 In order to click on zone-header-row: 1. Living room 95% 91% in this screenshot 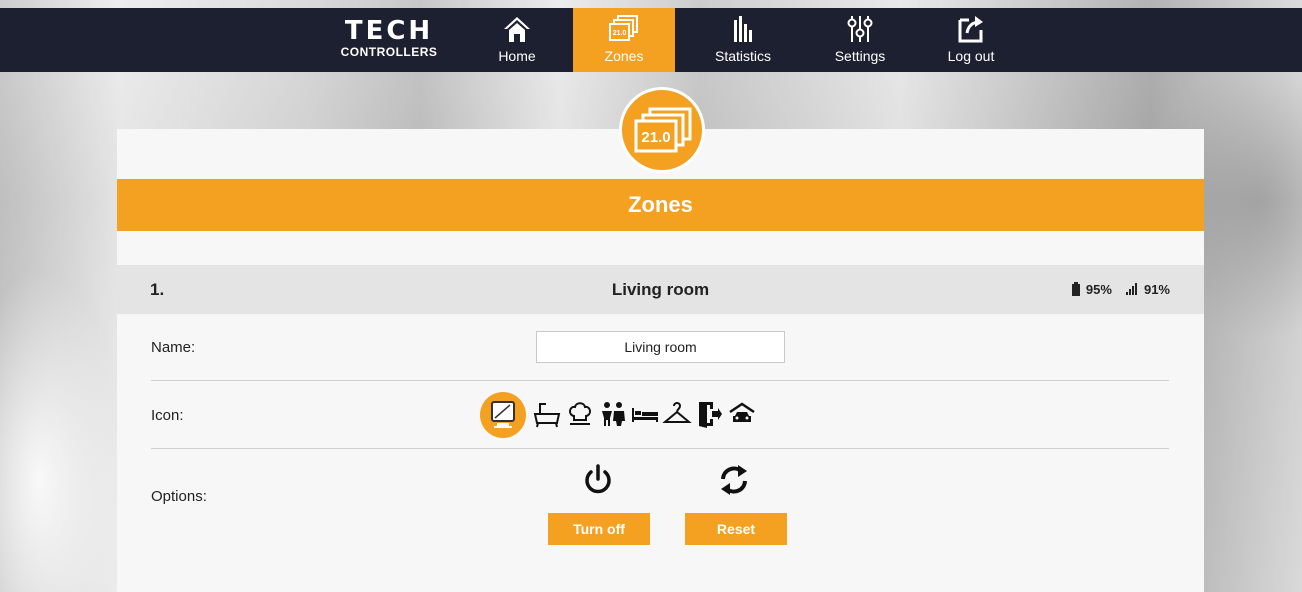, I will do `click(660, 289)`.